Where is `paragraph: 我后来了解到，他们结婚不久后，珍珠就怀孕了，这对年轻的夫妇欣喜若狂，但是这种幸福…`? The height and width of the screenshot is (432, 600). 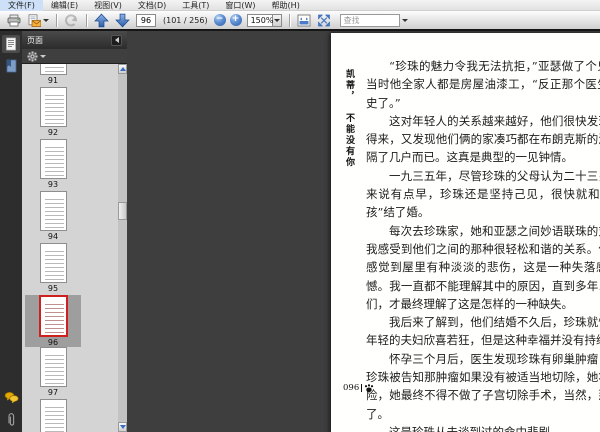
paragraph: 我后来了解到，他们结婚不久后，珍珠就怀孕了，这对年轻的夫妇欣喜若狂，但是这种幸福… is located at coordinates (483, 331).